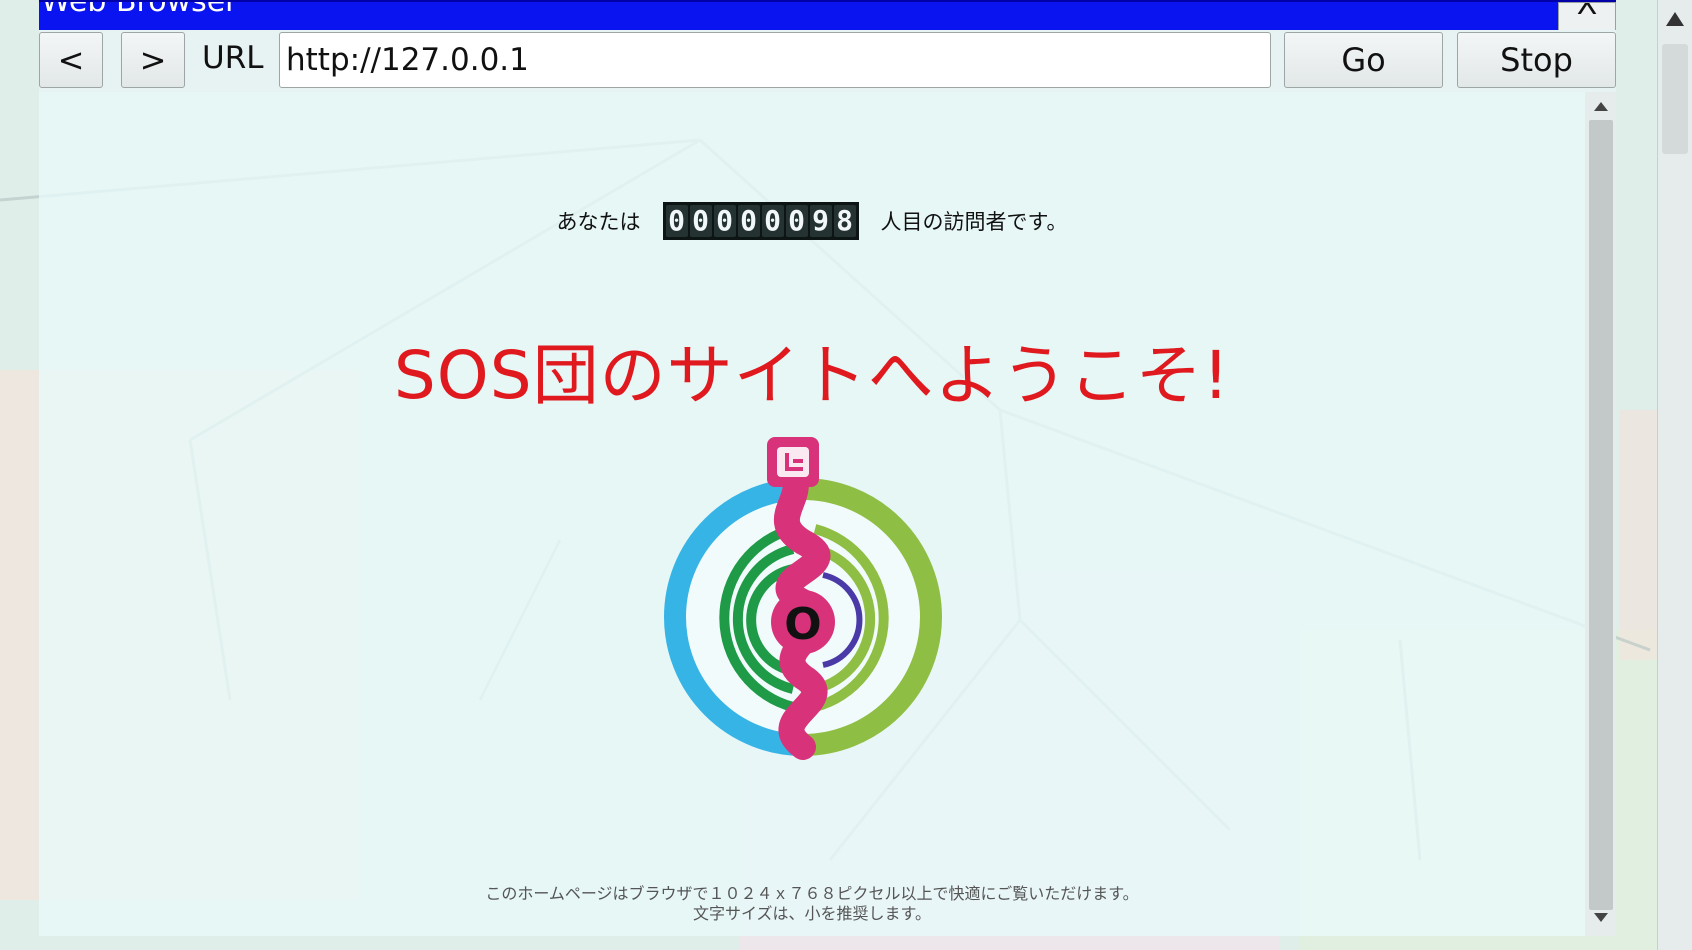 The image size is (1692, 950). What do you see at coordinates (139, 9) in the screenshot?
I see `window-title: Web Browser` at bounding box center [139, 9].